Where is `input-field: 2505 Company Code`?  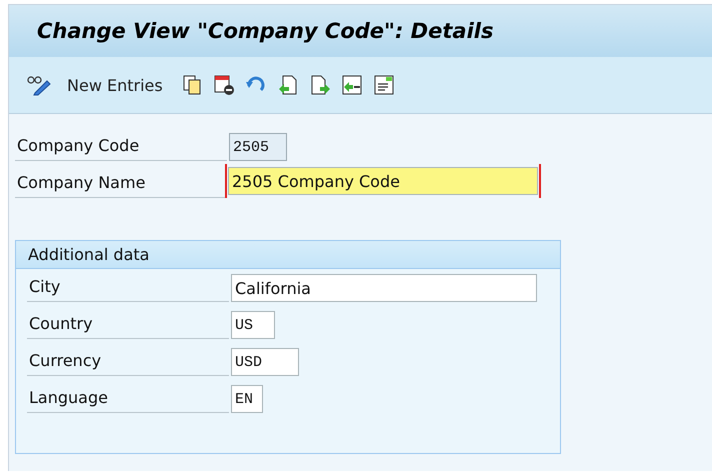
input-field: 2505 Company Code is located at coordinates (383, 181).